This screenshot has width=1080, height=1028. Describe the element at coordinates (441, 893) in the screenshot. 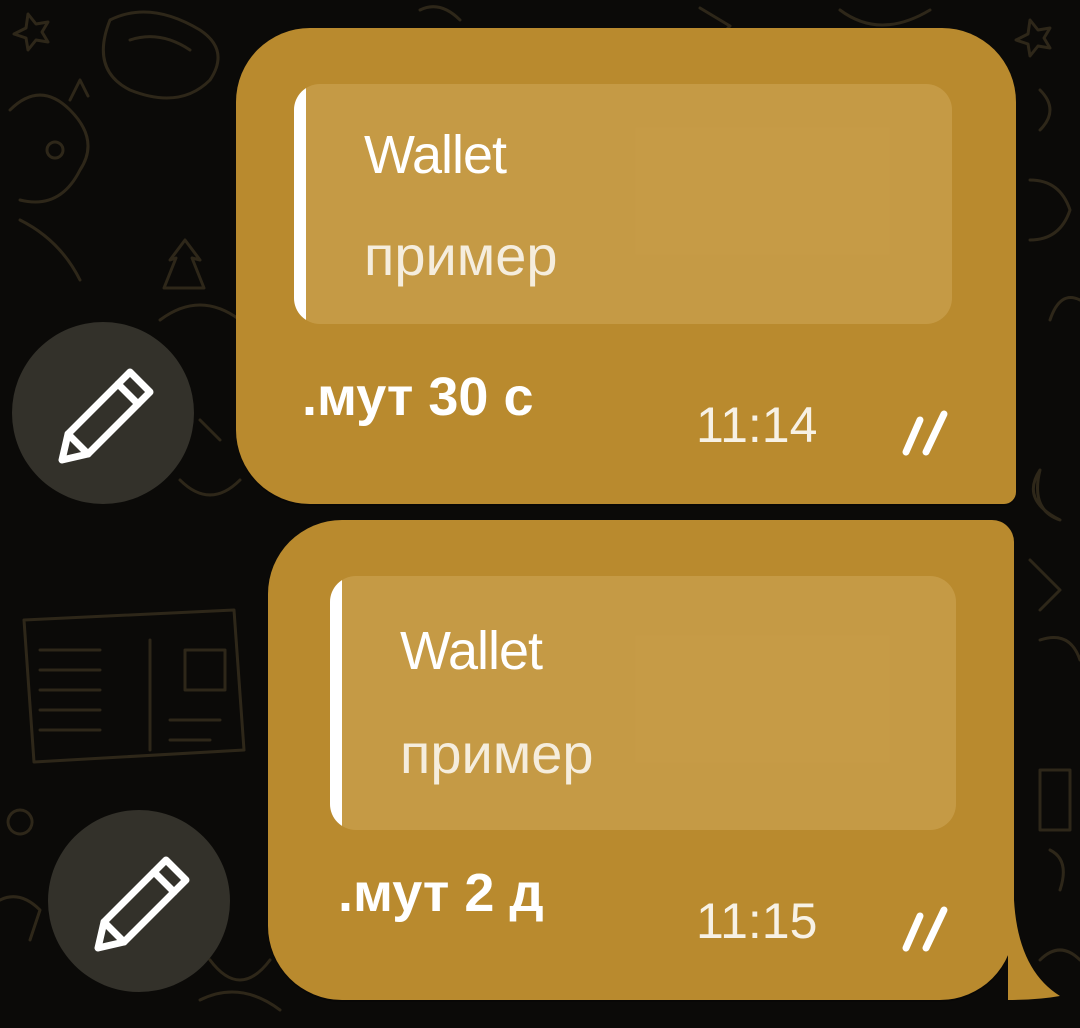

I see `message-text: .мут 2 д` at that location.